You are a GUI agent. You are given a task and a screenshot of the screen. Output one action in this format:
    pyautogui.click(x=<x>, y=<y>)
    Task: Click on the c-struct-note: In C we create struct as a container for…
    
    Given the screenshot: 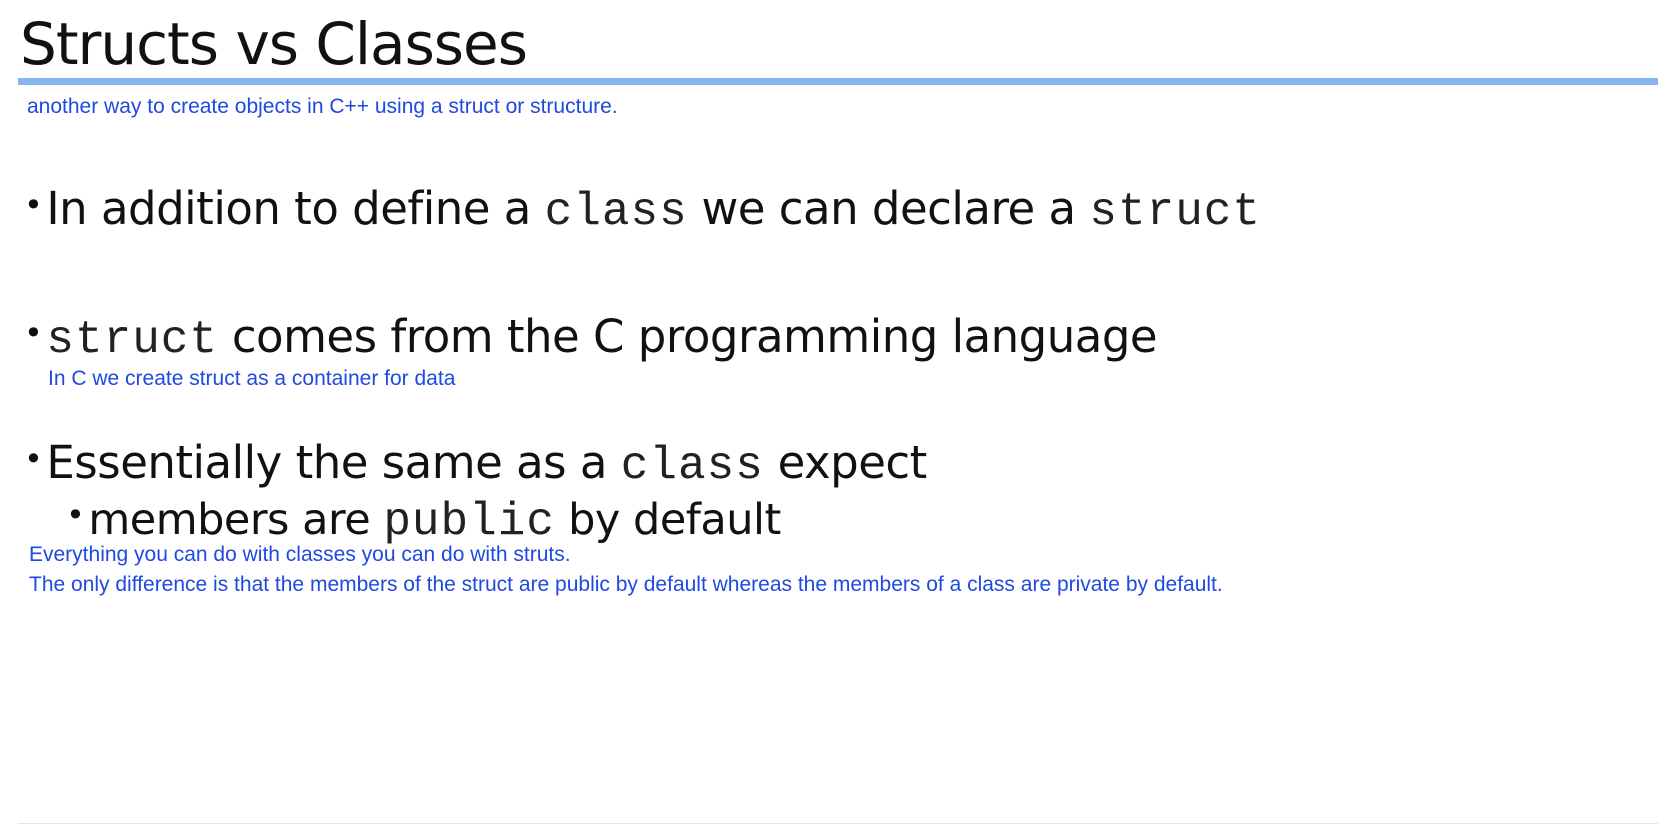 What is the action you would take?
    pyautogui.click(x=252, y=378)
    